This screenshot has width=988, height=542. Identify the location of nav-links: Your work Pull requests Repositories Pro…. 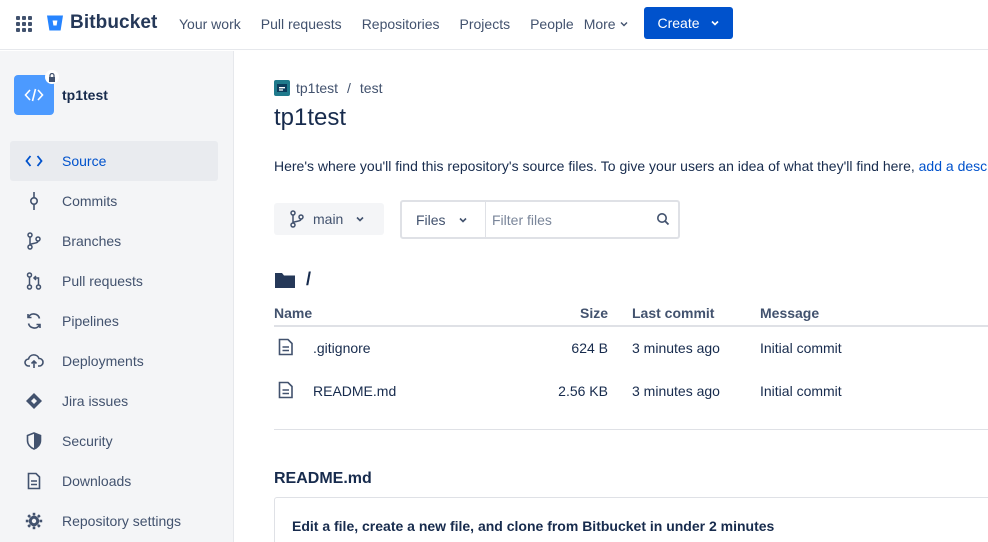
(404, 24).